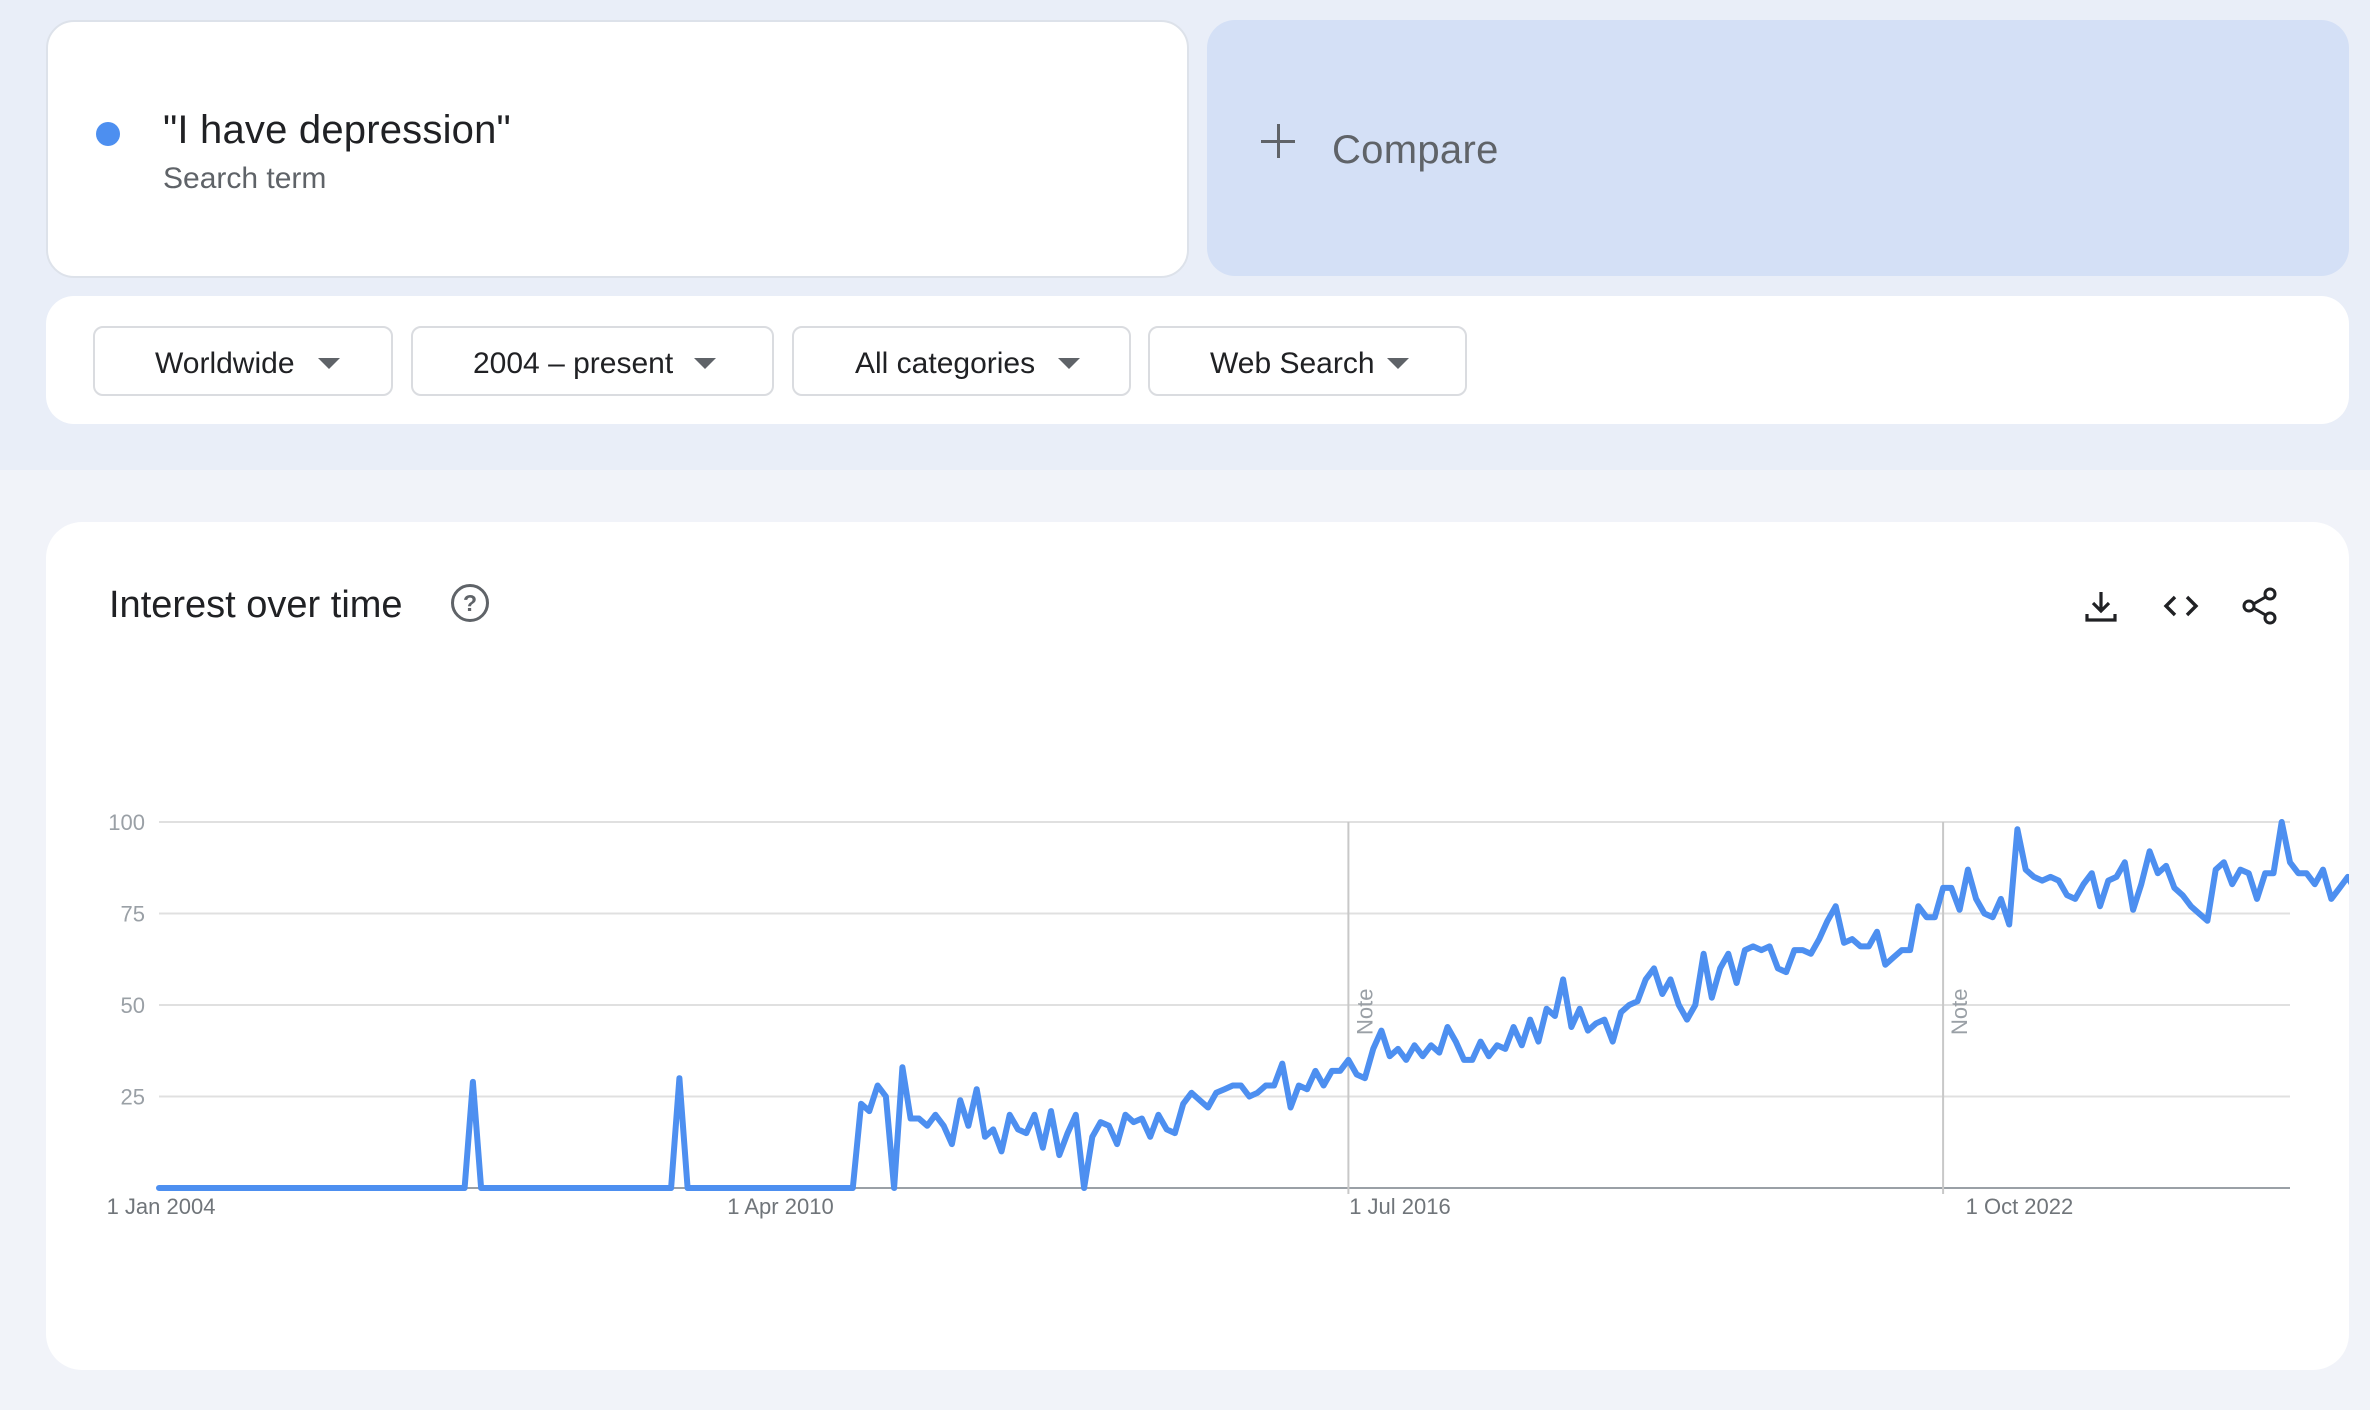 Image resolution: width=2370 pixels, height=1410 pixels. Describe the element at coordinates (780, 1206) in the screenshot. I see `x-tick-label: 1 Apr 2010` at that location.